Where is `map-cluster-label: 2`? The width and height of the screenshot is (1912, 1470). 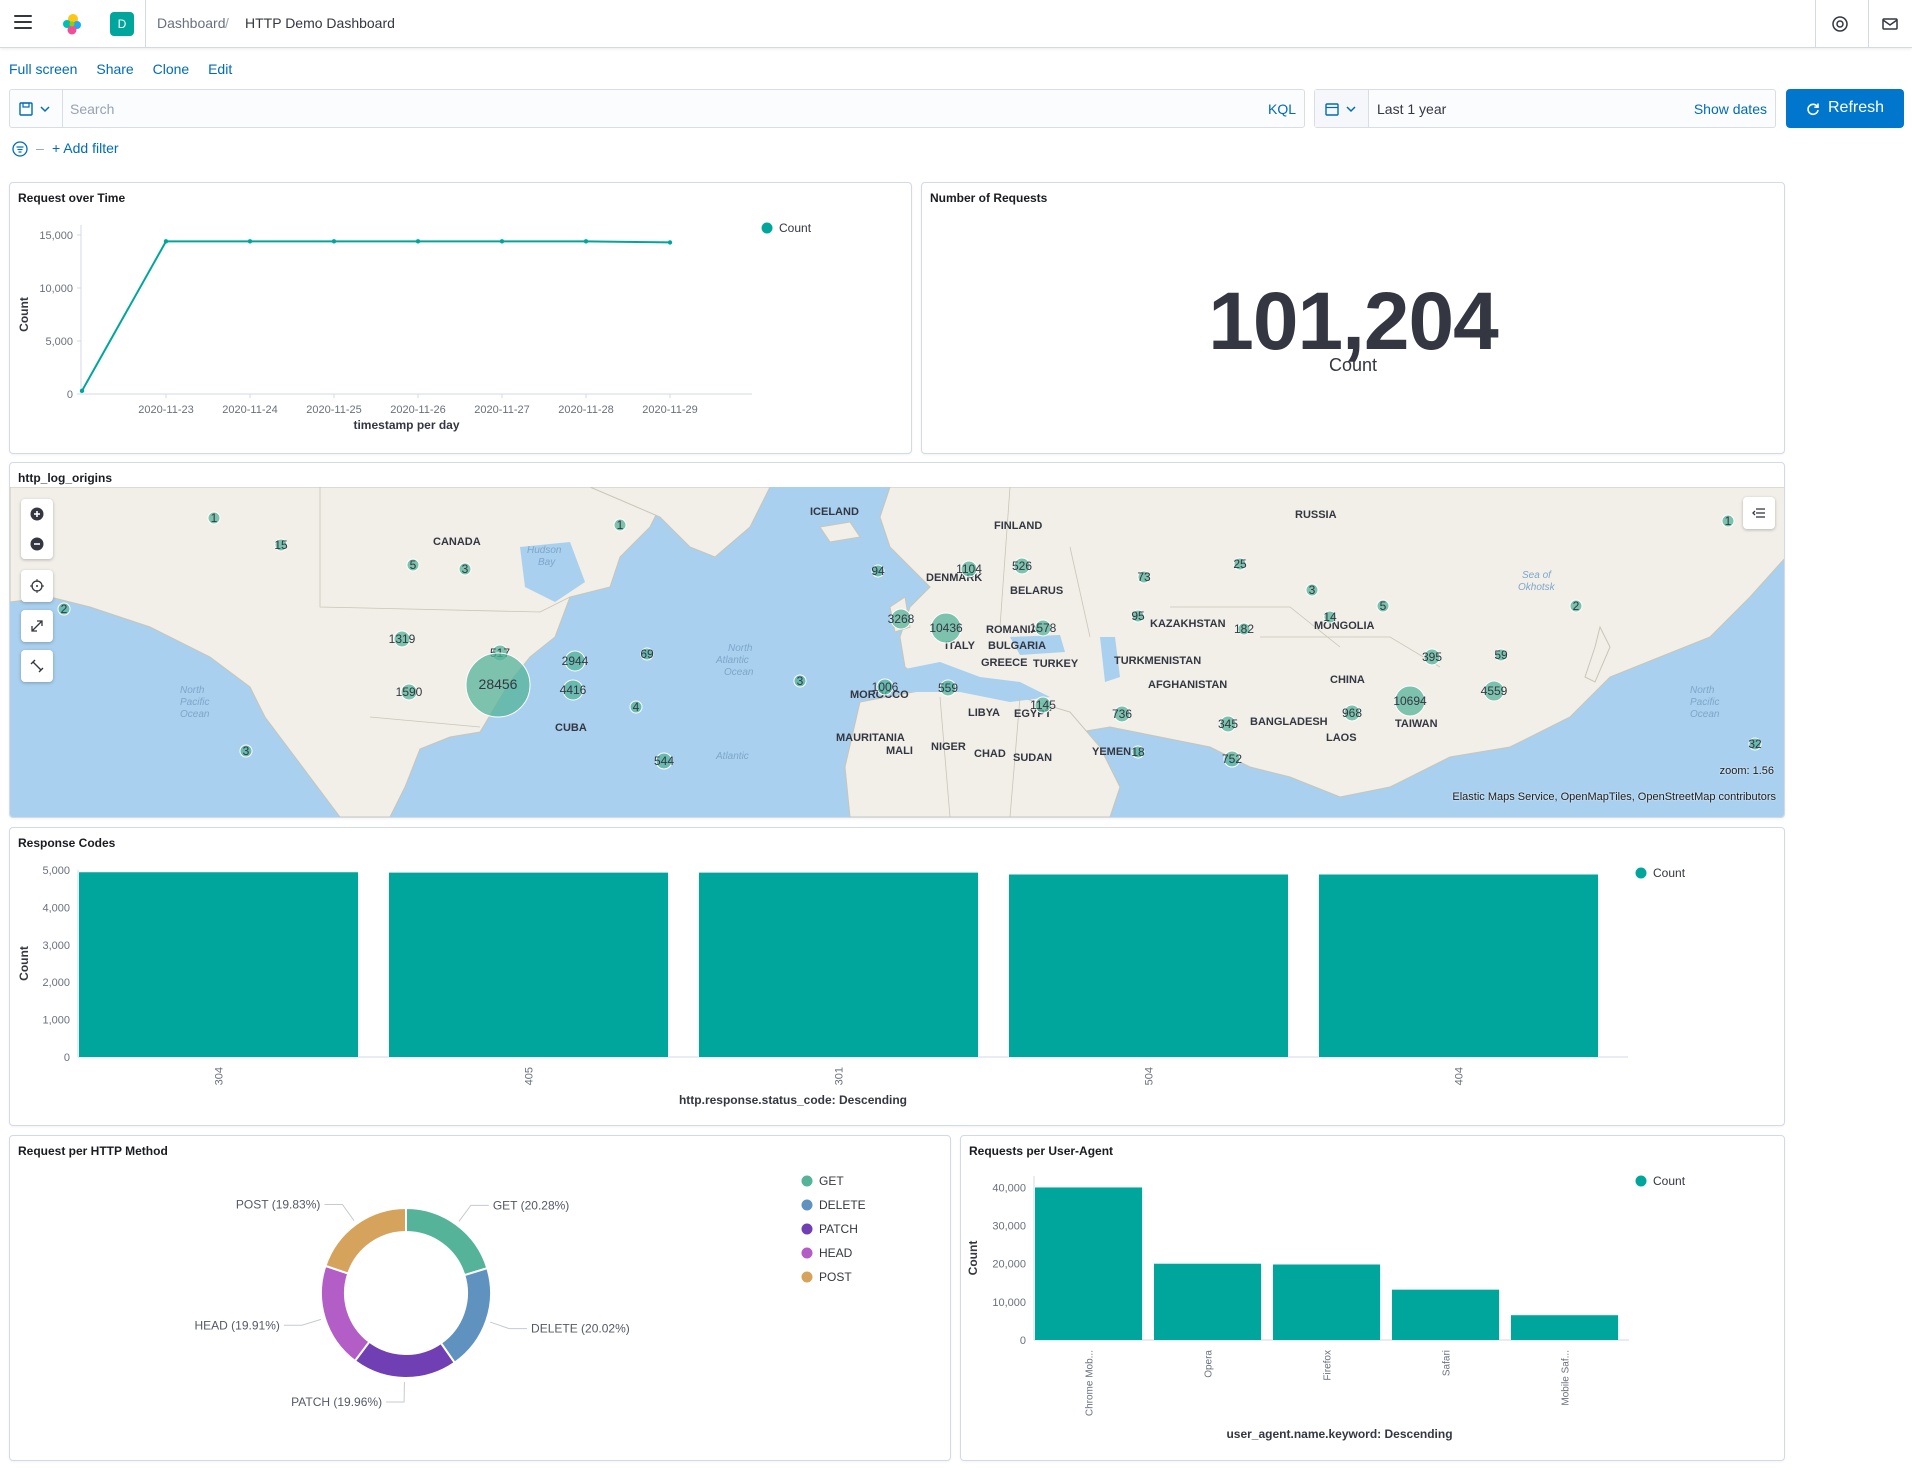 map-cluster-label: 2 is located at coordinates (1576, 606).